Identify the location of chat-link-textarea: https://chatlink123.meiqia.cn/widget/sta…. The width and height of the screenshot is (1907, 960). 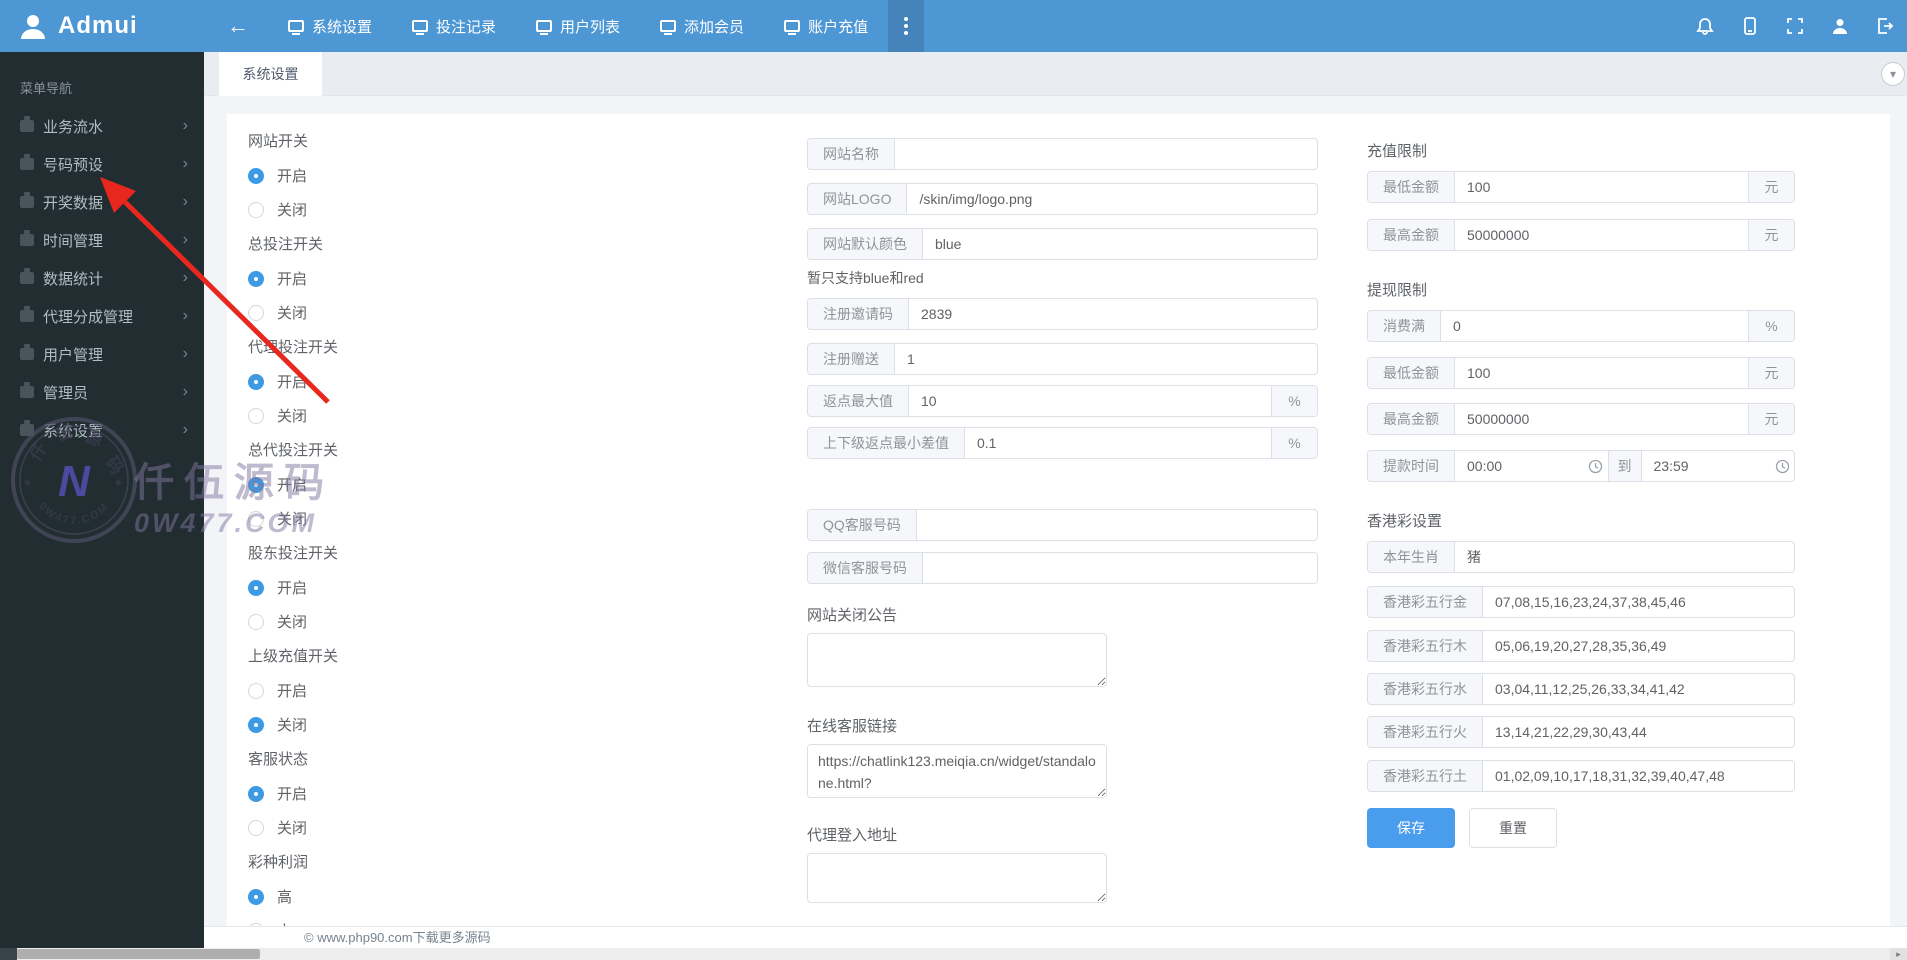
(957, 771).